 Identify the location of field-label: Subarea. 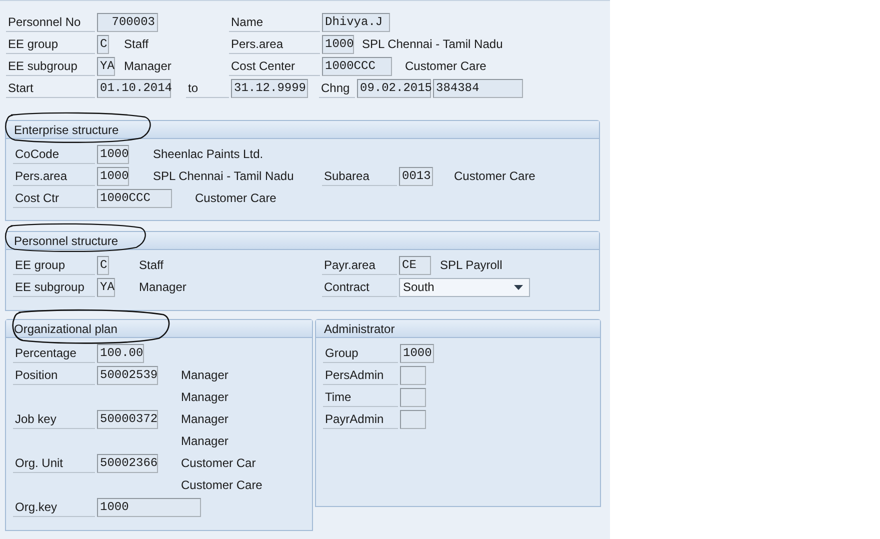
(359, 176).